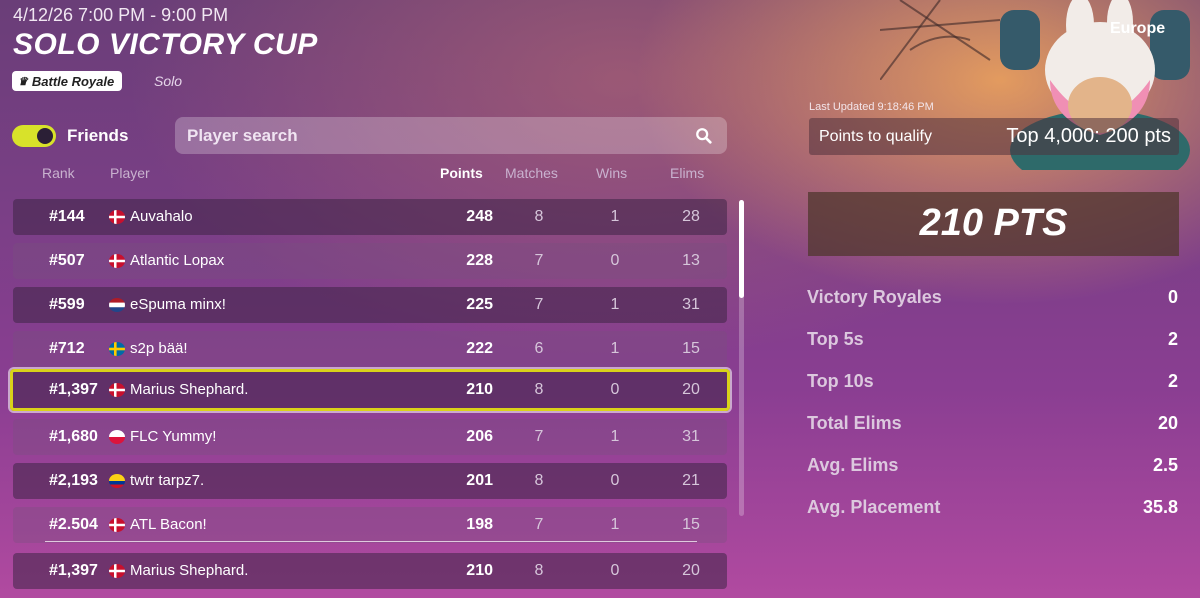  Describe the element at coordinates (73, 524) in the screenshot. I see `rank: #2.504` at that location.